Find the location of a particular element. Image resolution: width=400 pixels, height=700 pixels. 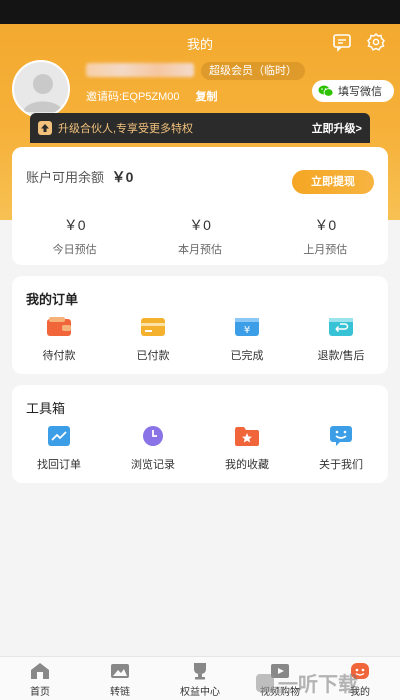

order-label: 已完成 is located at coordinates (247, 356).